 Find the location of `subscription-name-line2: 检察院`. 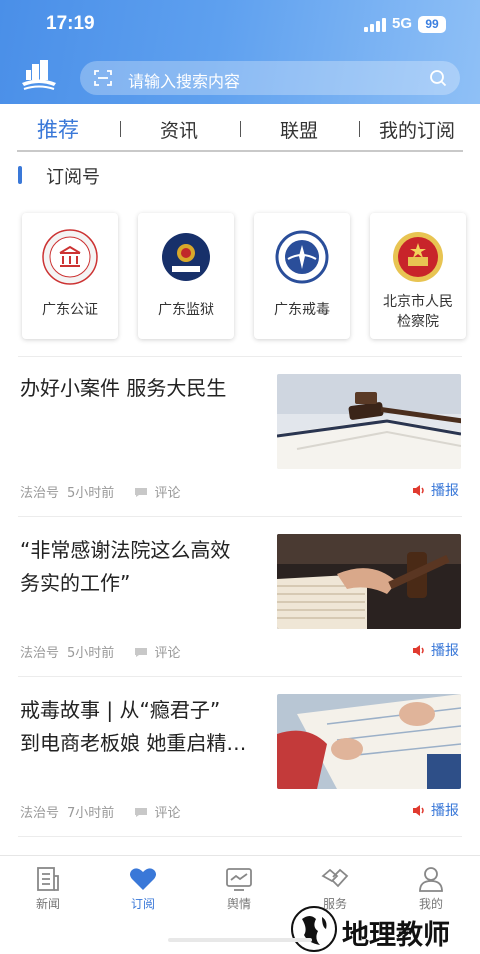

subscription-name-line2: 检察院 is located at coordinates (418, 322).